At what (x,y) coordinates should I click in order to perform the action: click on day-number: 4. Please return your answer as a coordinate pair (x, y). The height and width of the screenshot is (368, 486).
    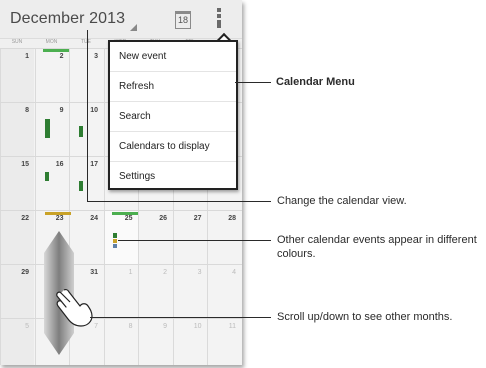
    Looking at the image, I should click on (234, 272).